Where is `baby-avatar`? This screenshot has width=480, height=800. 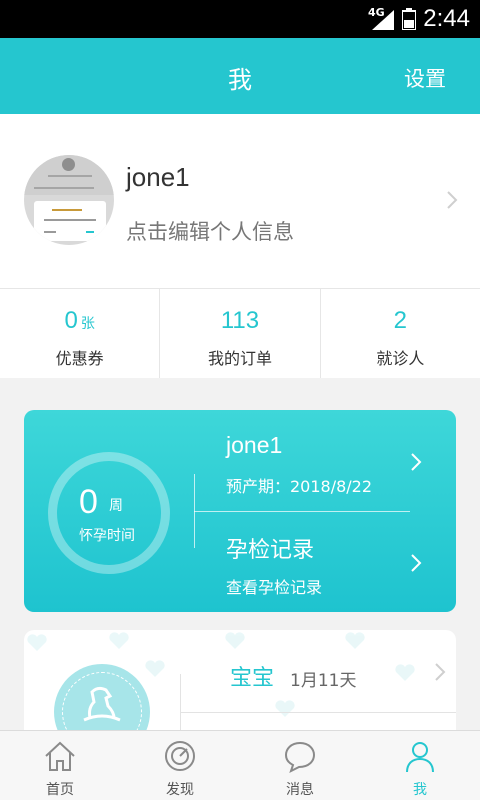
baby-avatar is located at coordinates (102, 702).